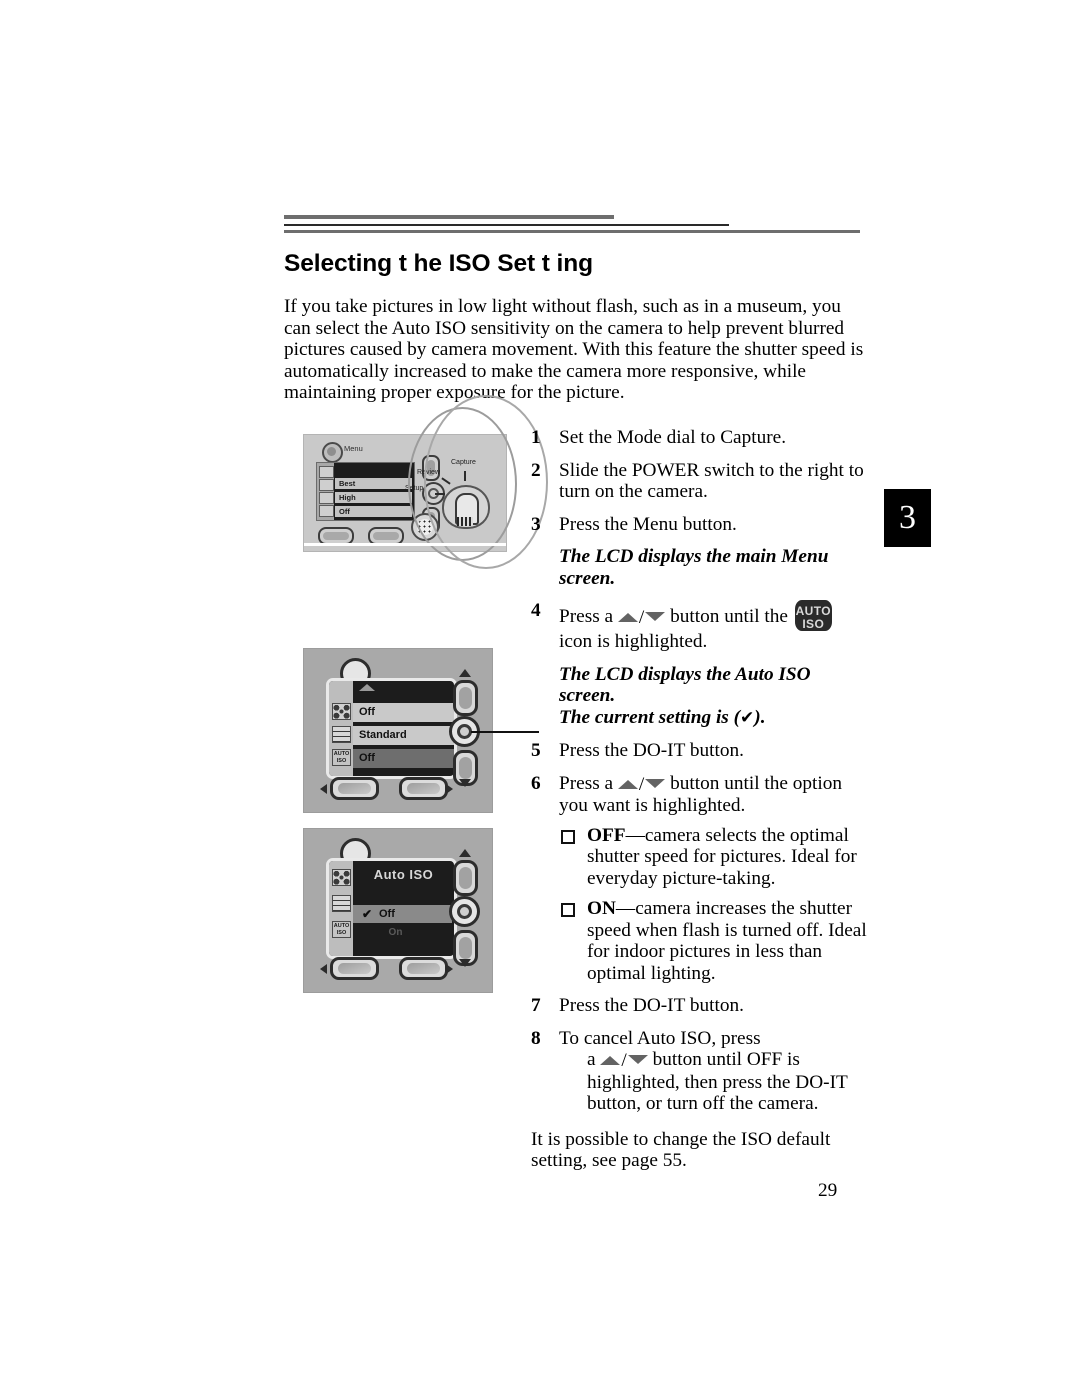 Image resolution: width=1080 pixels, height=1397 pixels. I want to click on figure-autoiso-screen: AUTO ISO Auto ISO ✔ Off On, so click(398, 910).